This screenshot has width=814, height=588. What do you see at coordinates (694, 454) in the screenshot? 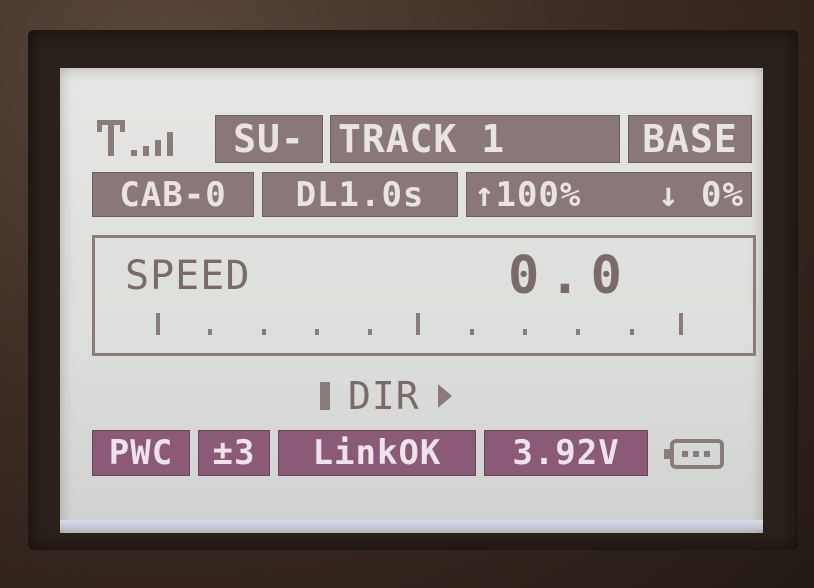
I see `battery-icon` at bounding box center [694, 454].